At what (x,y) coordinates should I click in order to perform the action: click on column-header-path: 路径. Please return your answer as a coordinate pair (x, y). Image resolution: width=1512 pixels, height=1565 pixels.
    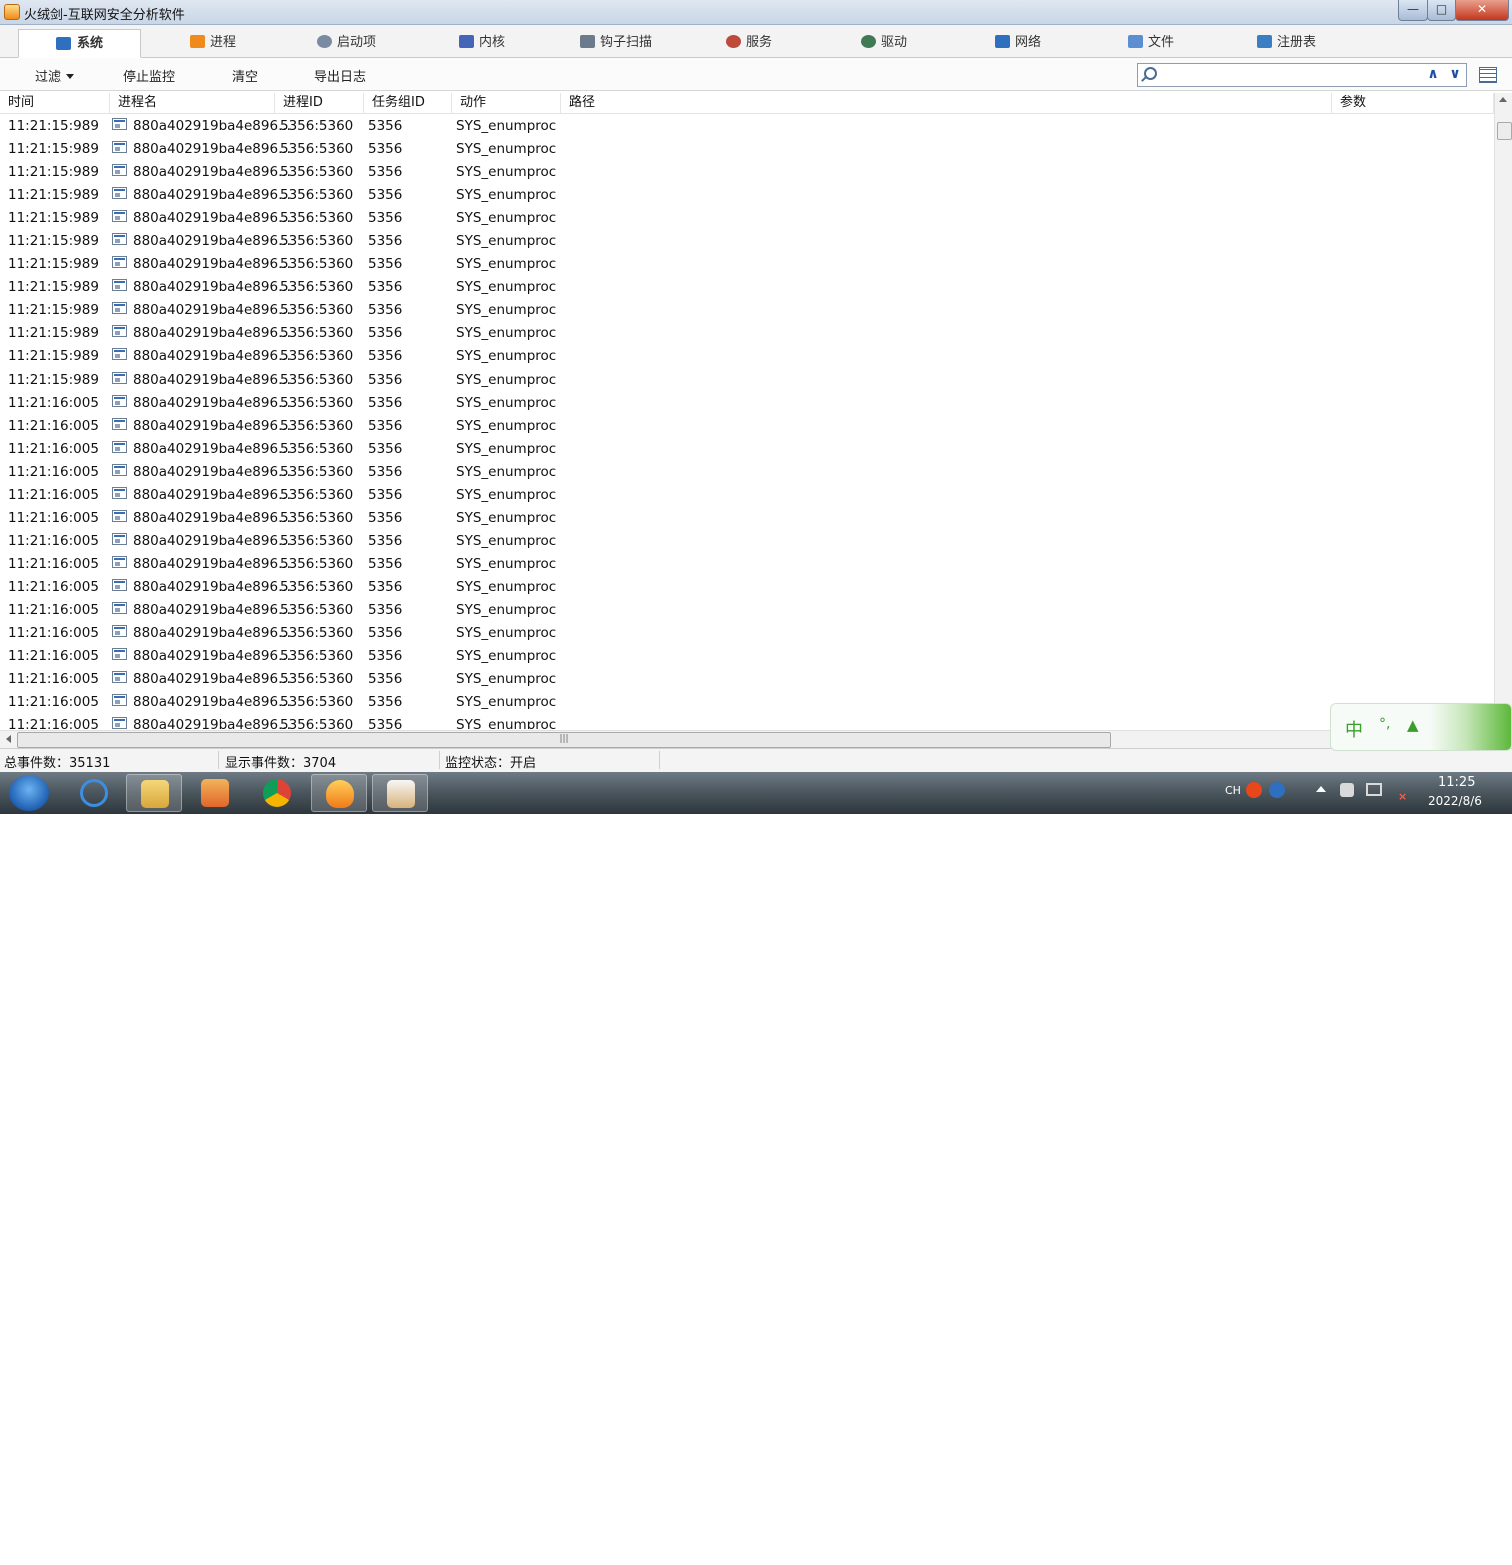
    Looking at the image, I should click on (946, 103).